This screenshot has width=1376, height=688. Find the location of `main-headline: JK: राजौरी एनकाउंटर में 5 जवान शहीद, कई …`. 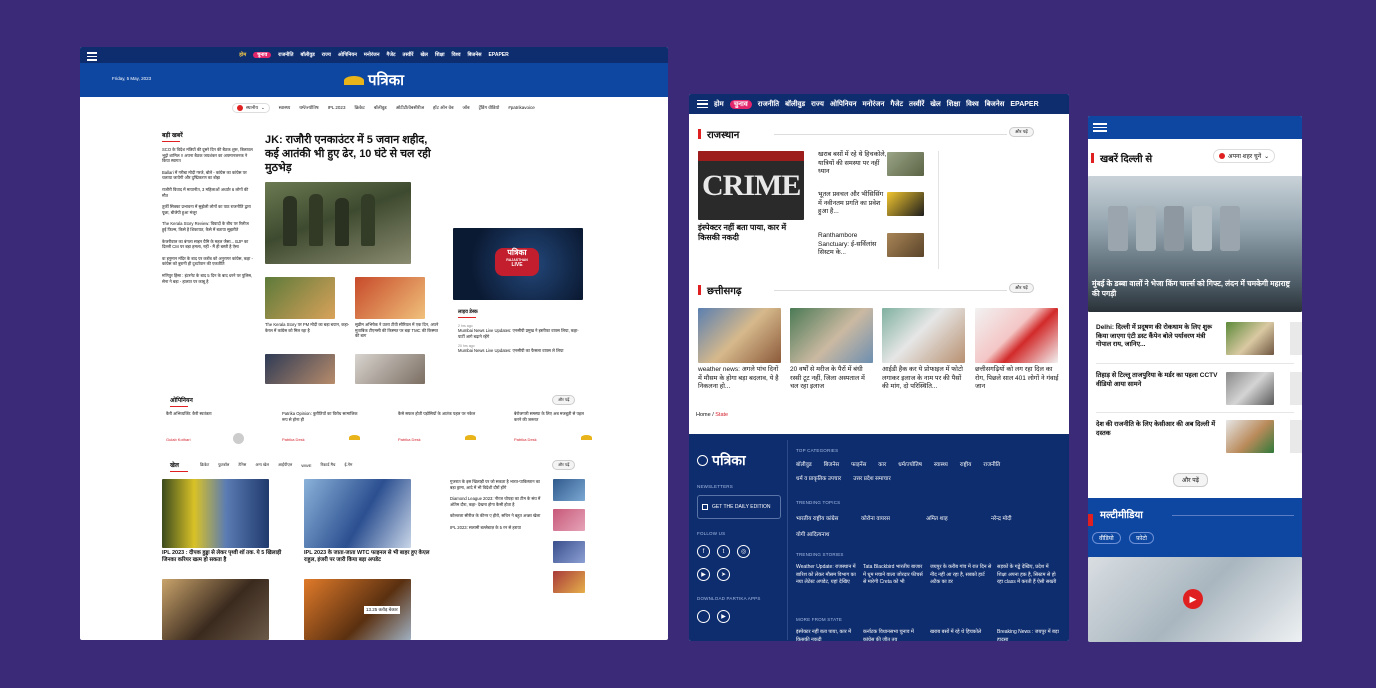

main-headline: JK: राजौरी एनकाउंटर में 5 जवान शहीद, कई … is located at coordinates (354, 154).